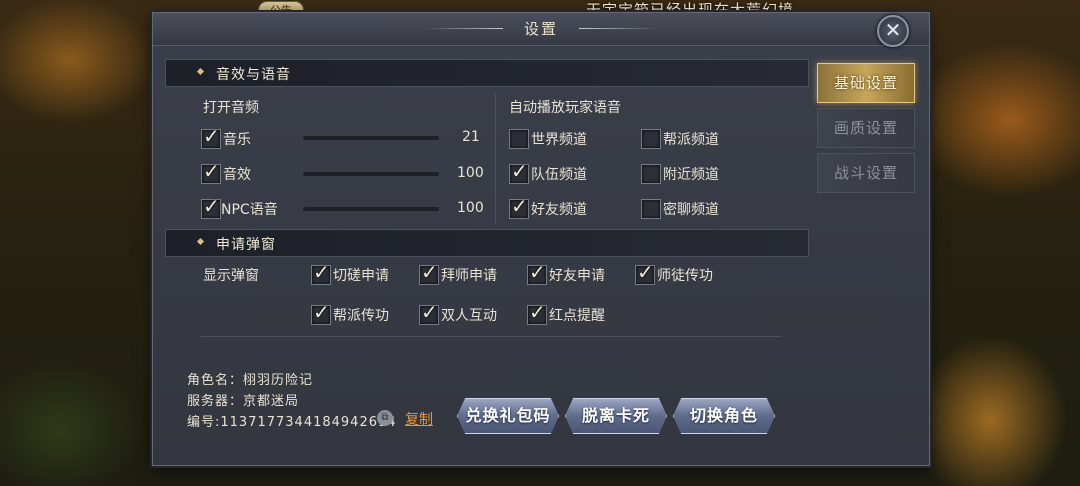 The width and height of the screenshot is (1080, 486). I want to click on apprentice-request-label: 拜师申请, so click(469, 276).